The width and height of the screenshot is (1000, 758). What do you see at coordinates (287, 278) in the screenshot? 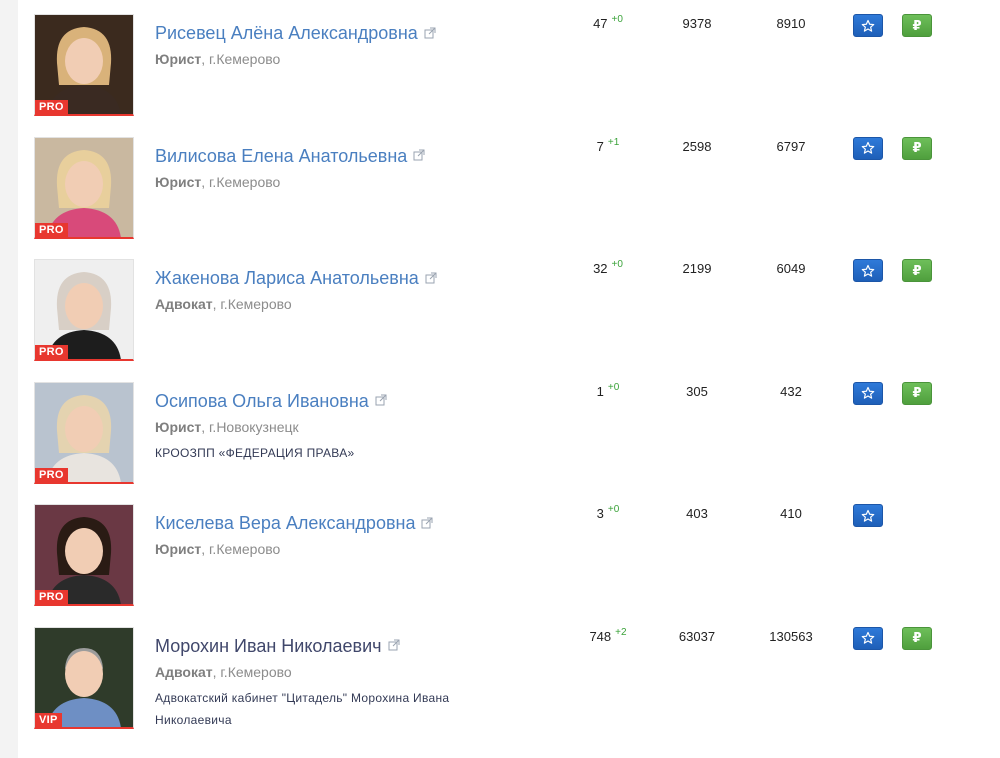
I see `lawyer-name: Жакенова Лариса Анатольевна` at bounding box center [287, 278].